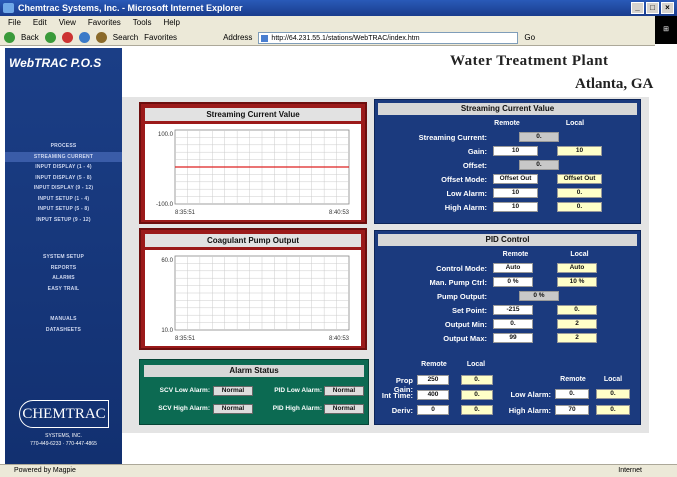  What do you see at coordinates (577, 268) in the screenshot?
I see `control-mode-local-select: Auto` at bounding box center [577, 268].